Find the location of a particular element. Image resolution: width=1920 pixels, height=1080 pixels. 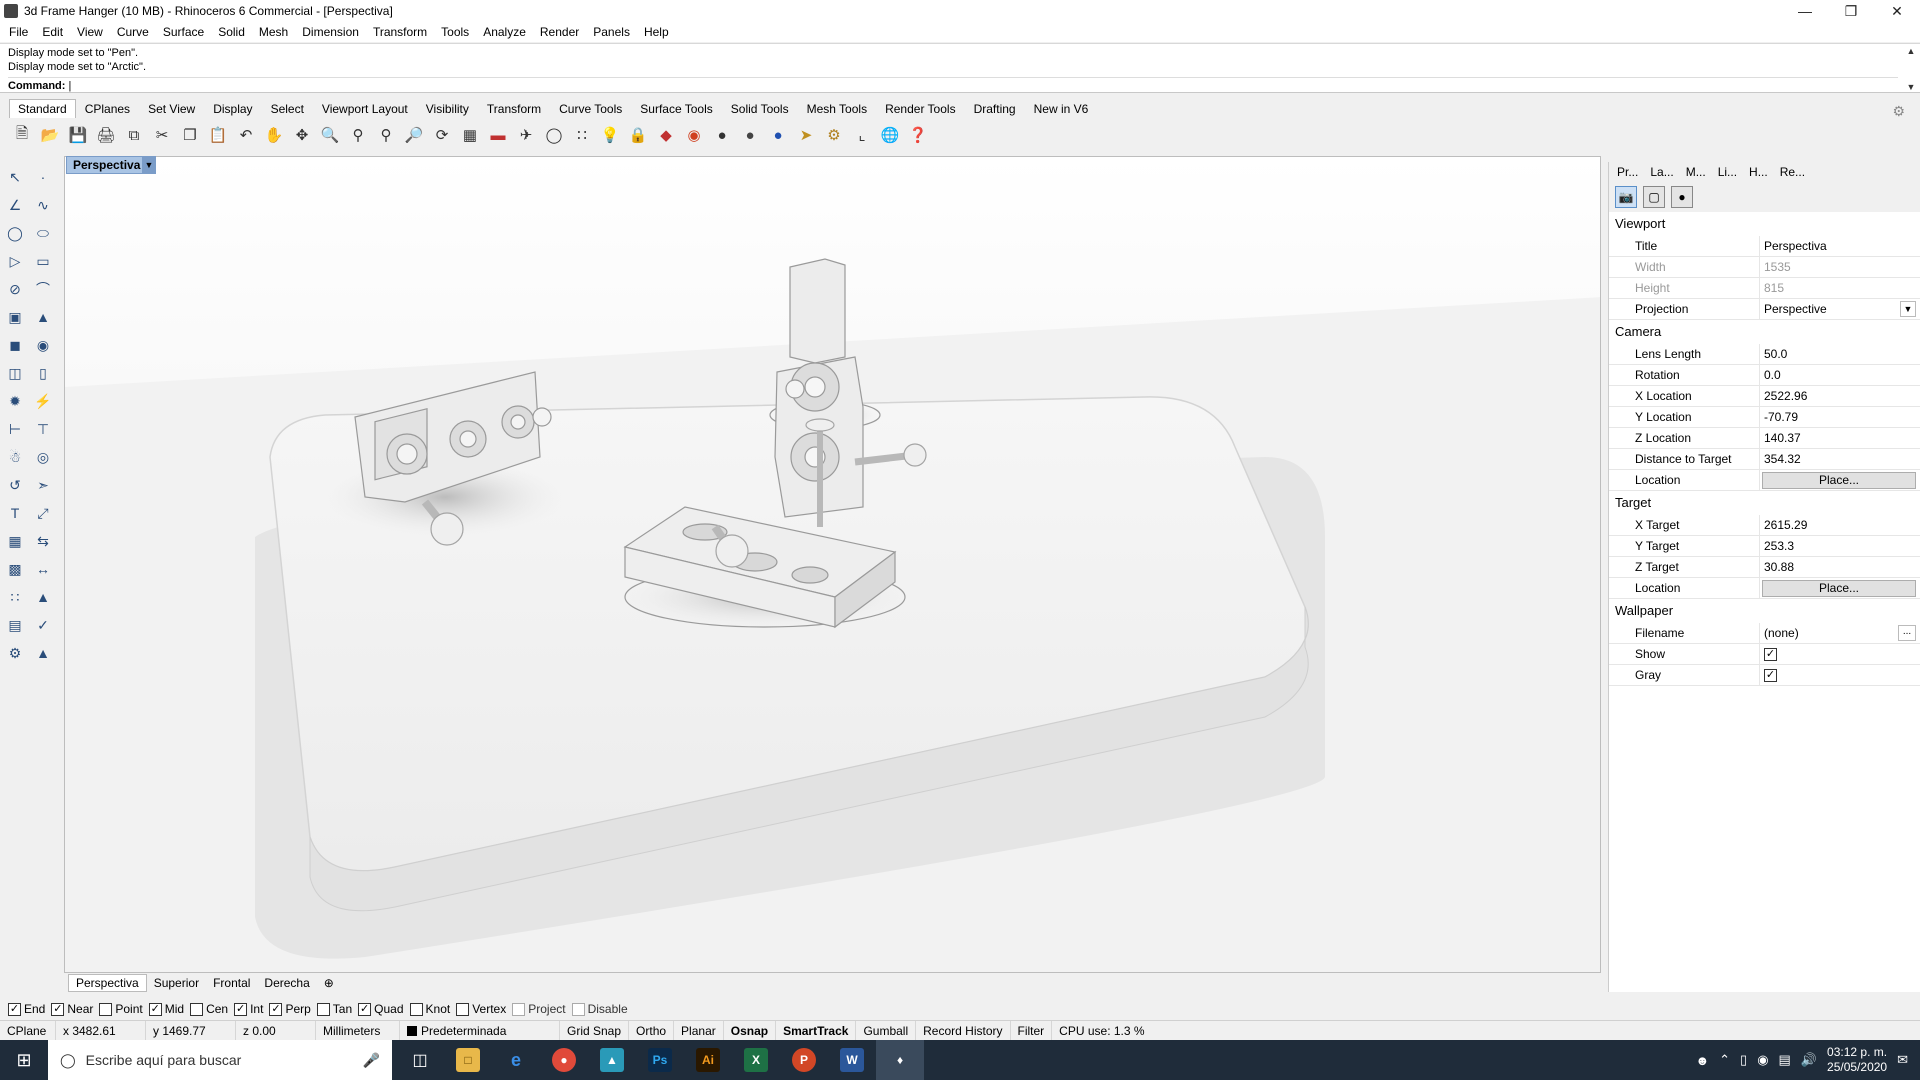

ortho-toggle: Ortho is located at coordinates (652, 1030).